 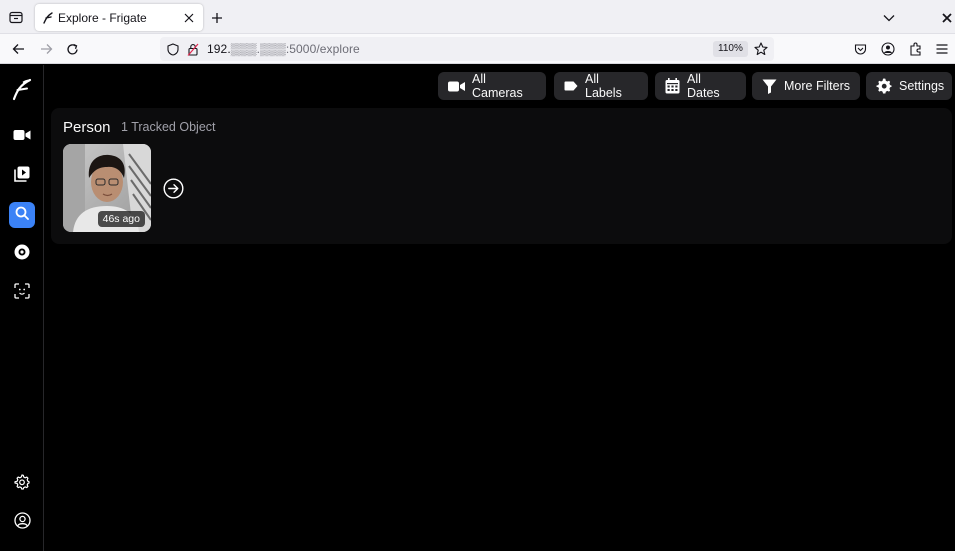 What do you see at coordinates (173, 49) in the screenshot?
I see `shield-icon` at bounding box center [173, 49].